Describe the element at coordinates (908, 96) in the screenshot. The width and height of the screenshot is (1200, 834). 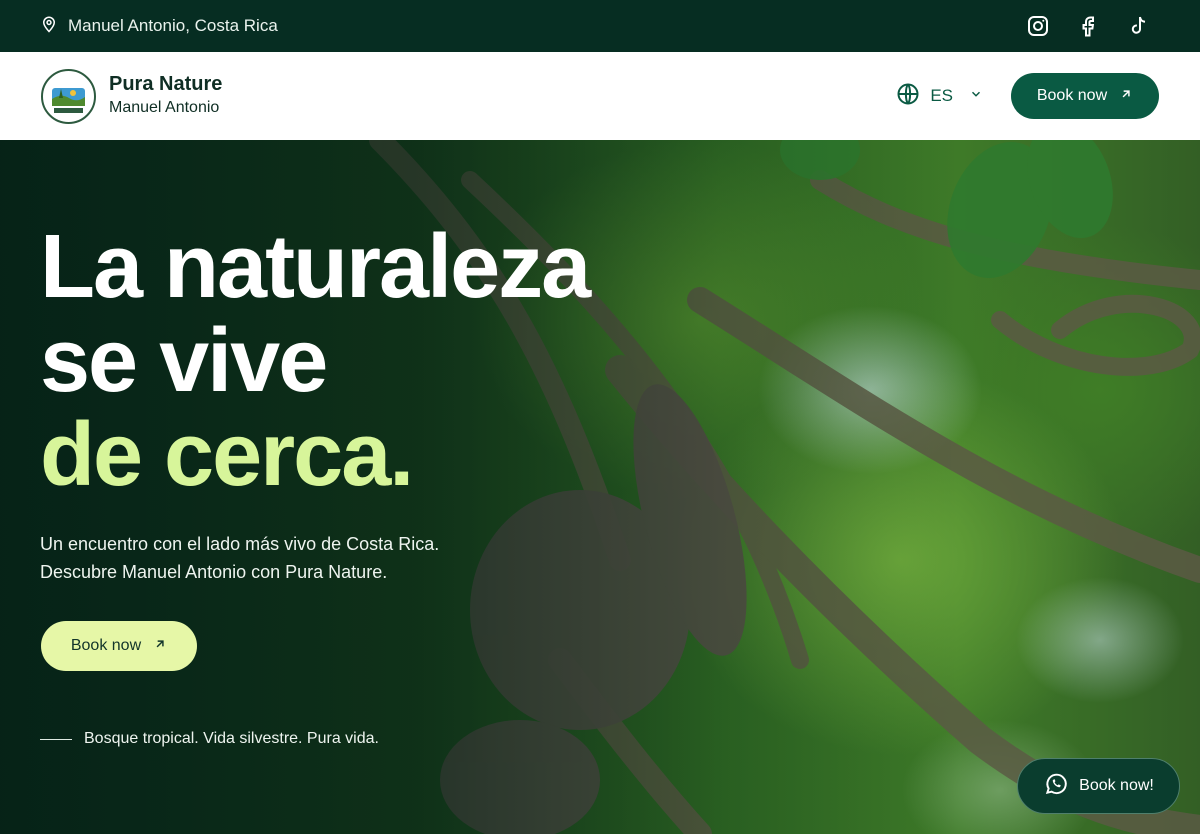
I see `globe-icon` at that location.